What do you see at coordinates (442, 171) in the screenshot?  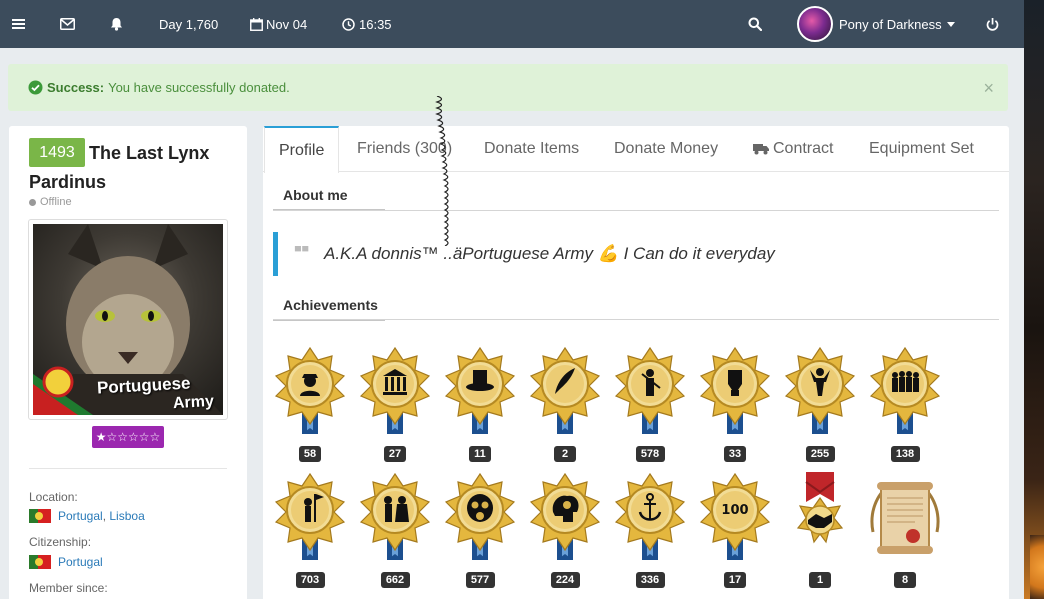 I see `scribble-artifact` at bounding box center [442, 171].